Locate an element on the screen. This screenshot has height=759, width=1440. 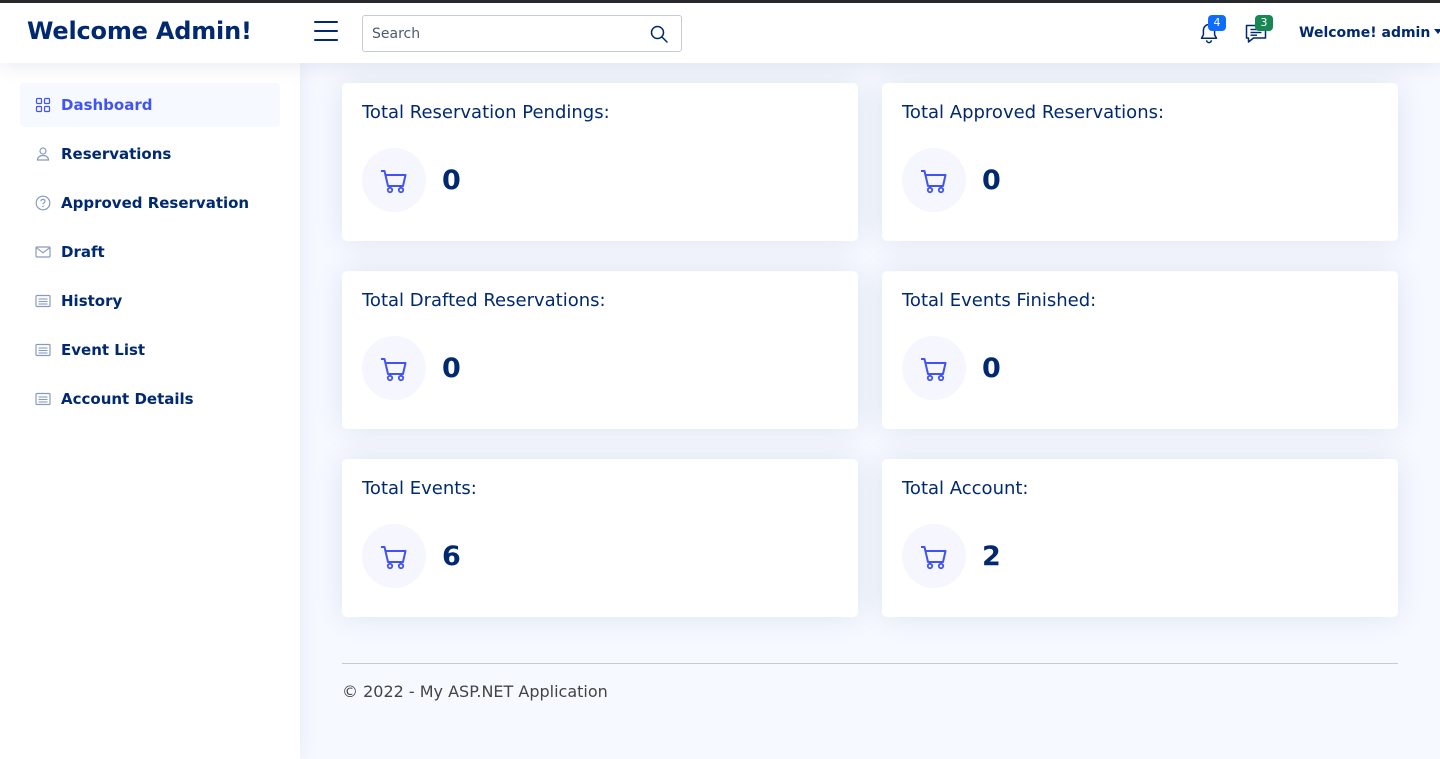
sidebar-item-draft: Draft is located at coordinates (150, 252).